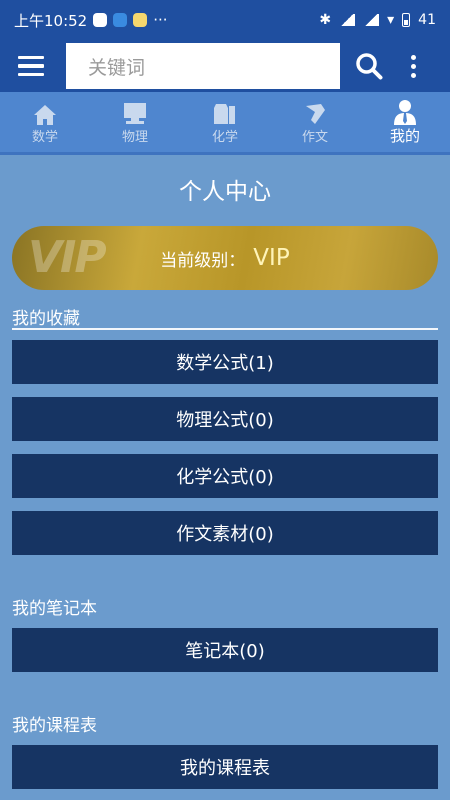 Image resolution: width=450 pixels, height=800 pixels. What do you see at coordinates (160, 20) in the screenshot?
I see `more-notifications-icon: ···` at bounding box center [160, 20].